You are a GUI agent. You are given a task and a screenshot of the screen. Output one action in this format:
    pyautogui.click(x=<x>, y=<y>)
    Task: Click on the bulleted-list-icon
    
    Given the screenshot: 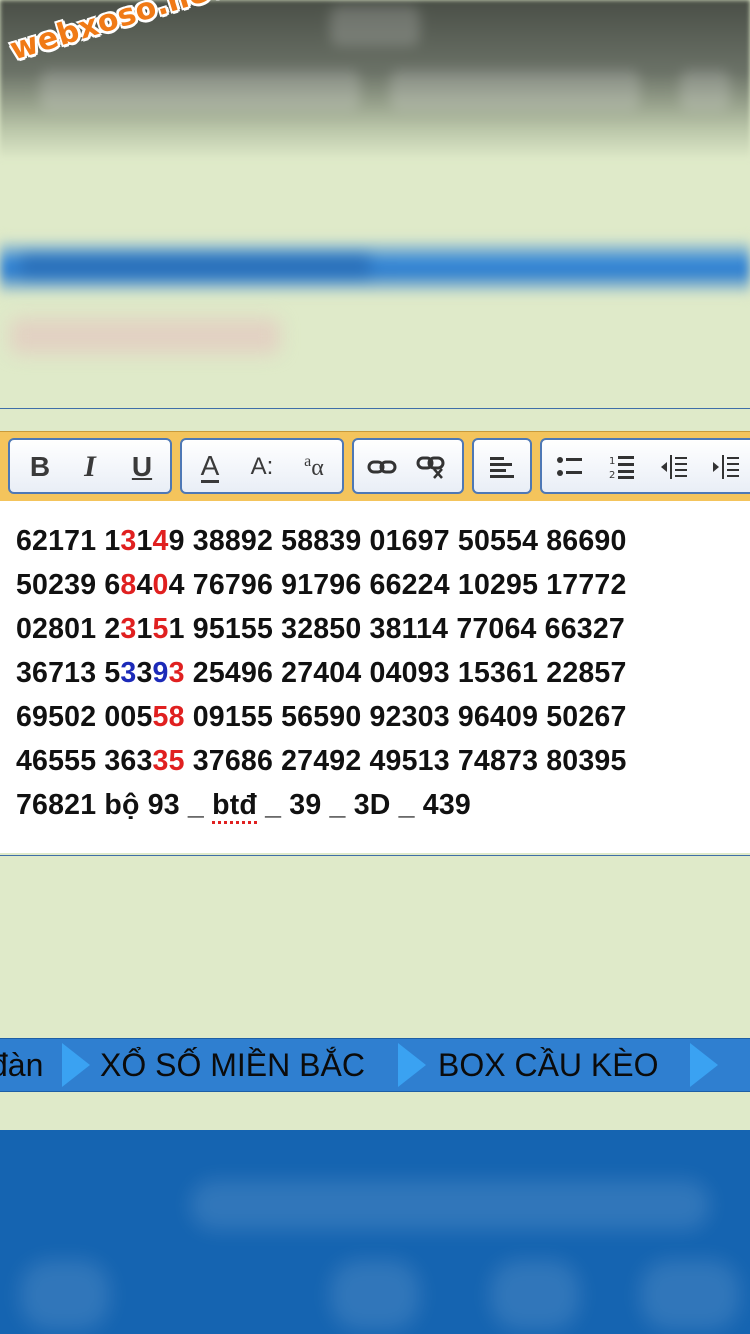 What is the action you would take?
    pyautogui.click(x=569, y=466)
    